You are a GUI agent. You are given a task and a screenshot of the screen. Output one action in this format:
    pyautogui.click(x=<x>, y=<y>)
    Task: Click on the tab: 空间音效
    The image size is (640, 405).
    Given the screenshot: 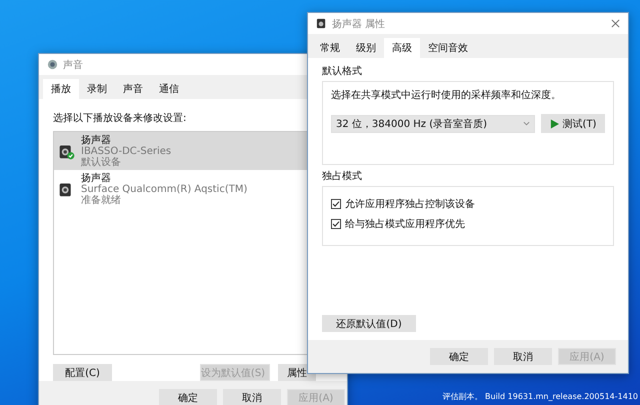 What is the action you would take?
    pyautogui.click(x=448, y=48)
    